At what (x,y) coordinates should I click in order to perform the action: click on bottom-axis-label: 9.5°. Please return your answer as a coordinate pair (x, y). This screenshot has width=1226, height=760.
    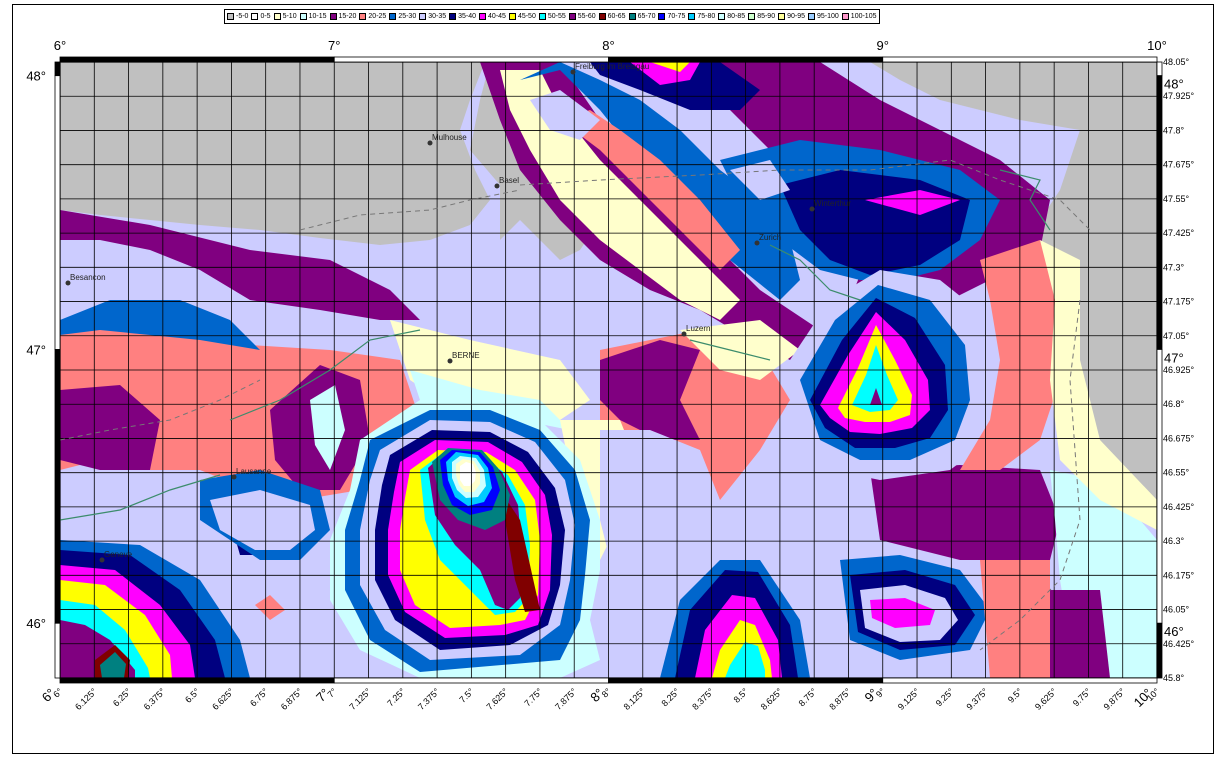
    Looking at the image, I should click on (1015, 695).